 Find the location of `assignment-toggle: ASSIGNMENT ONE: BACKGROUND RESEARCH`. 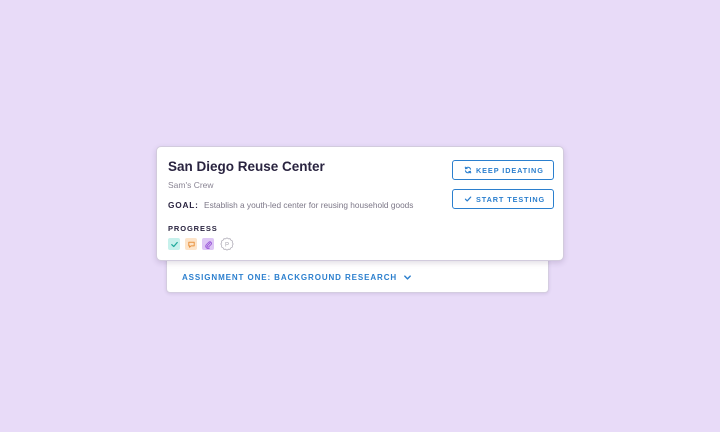

assignment-toggle: ASSIGNMENT ONE: BACKGROUND RESEARCH is located at coordinates (297, 277).